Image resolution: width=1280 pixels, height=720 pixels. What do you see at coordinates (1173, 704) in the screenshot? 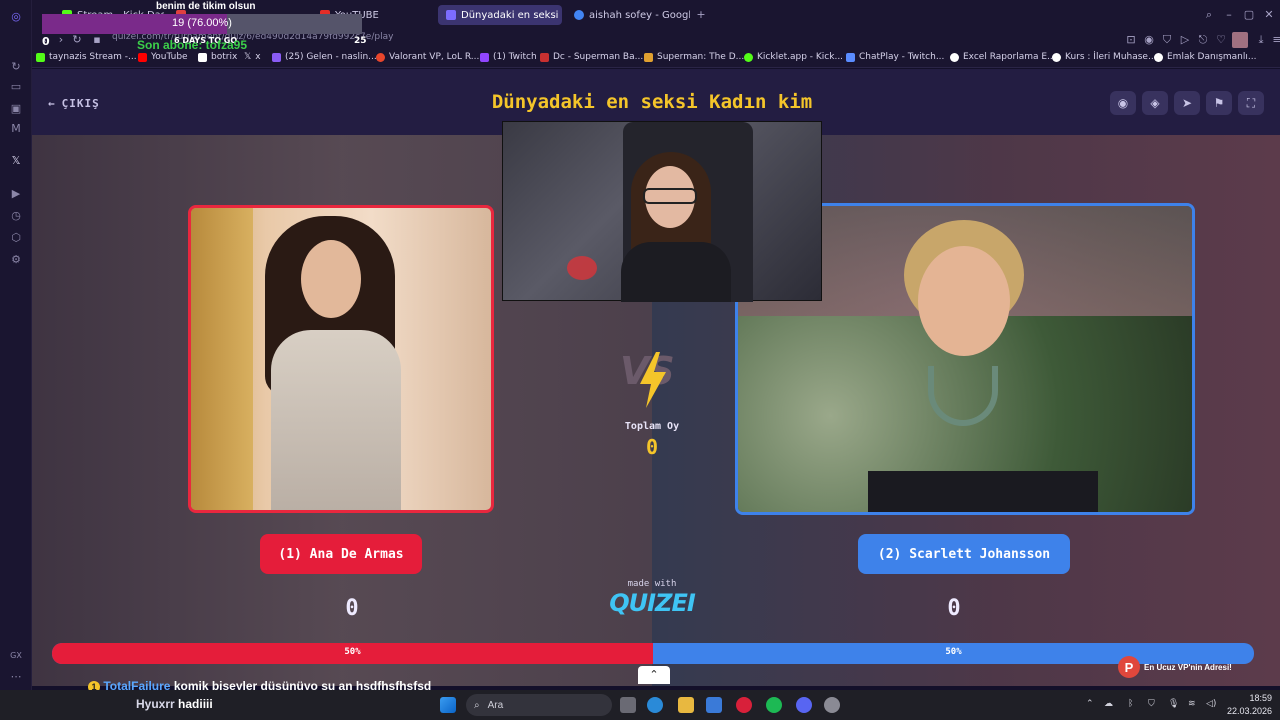
I see `microphone-icon: 🎙` at bounding box center [1173, 704].